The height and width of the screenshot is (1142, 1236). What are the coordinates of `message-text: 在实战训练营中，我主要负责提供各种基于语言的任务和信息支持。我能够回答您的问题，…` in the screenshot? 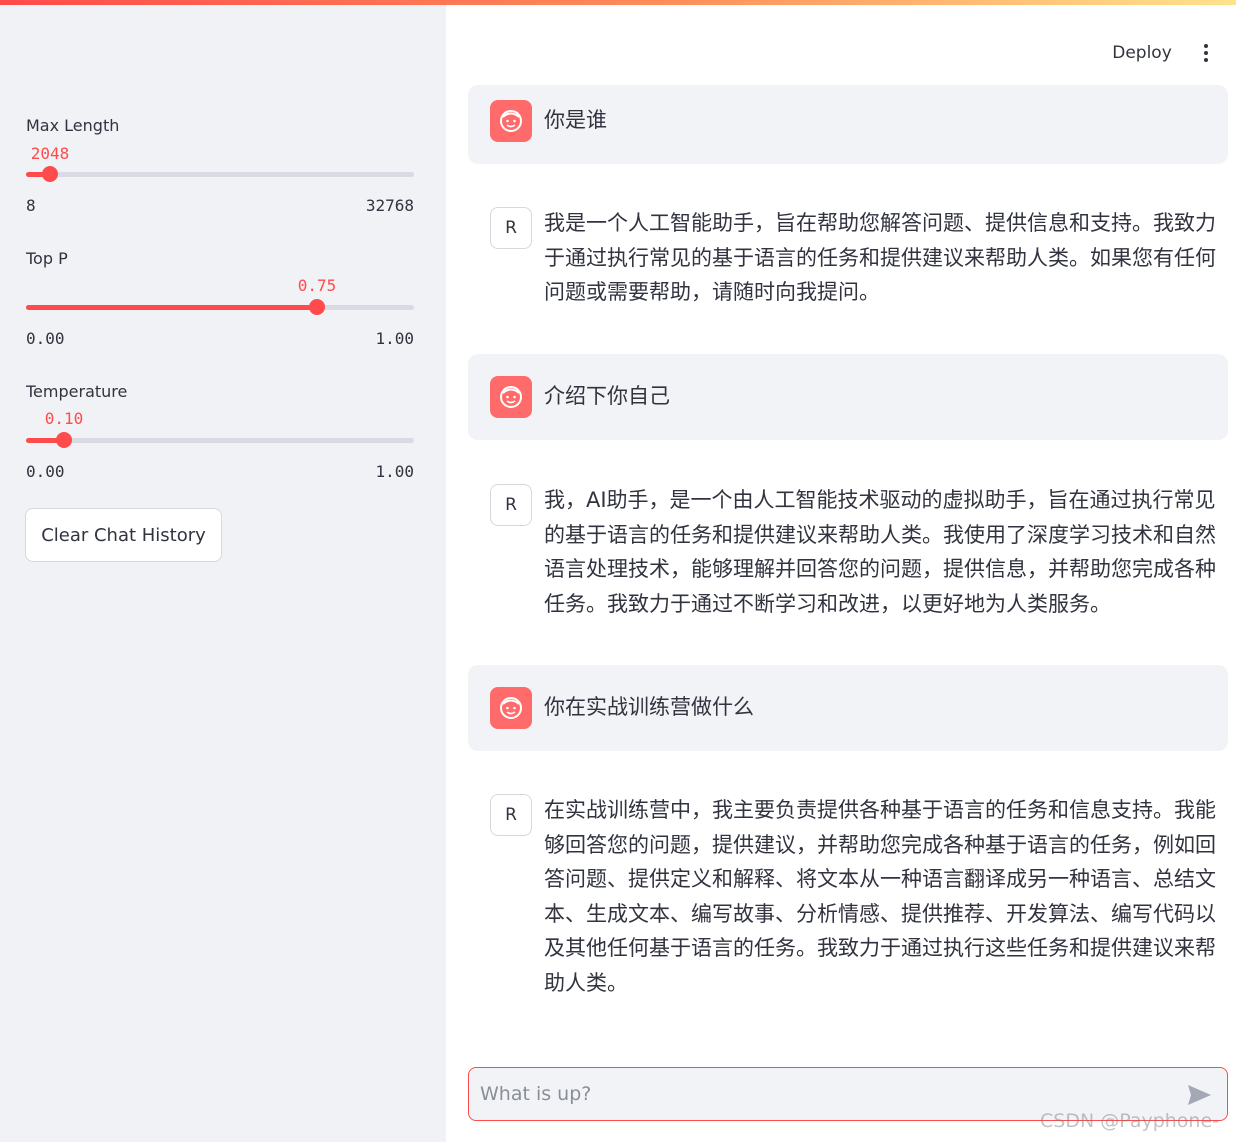 It's located at (880, 896).